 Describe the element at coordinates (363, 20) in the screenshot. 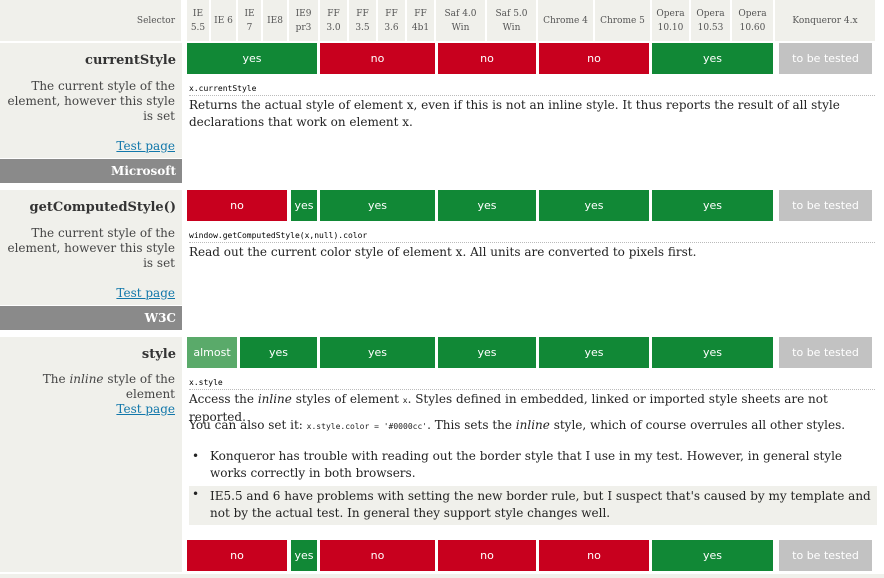

I see `col-ff35: FF 3.5` at that location.